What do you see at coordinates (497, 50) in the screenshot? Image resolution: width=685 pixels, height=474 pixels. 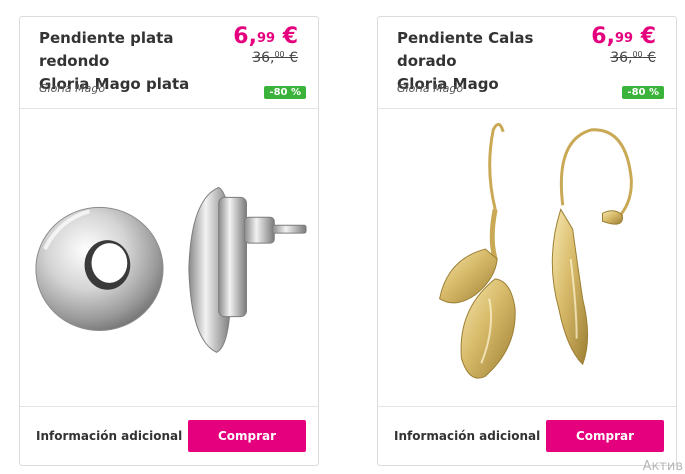 I see `product-title-line-1: Pendiente Calas dorado` at bounding box center [497, 50].